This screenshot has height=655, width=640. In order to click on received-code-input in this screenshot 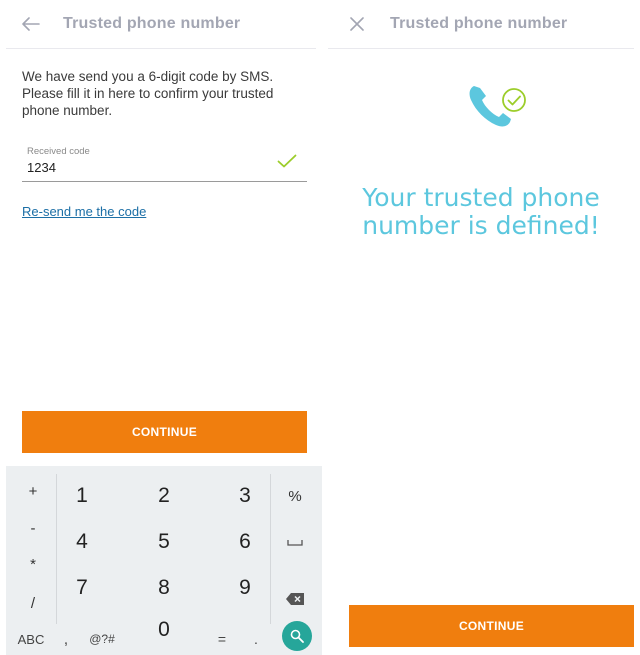, I will do `click(142, 167)`.